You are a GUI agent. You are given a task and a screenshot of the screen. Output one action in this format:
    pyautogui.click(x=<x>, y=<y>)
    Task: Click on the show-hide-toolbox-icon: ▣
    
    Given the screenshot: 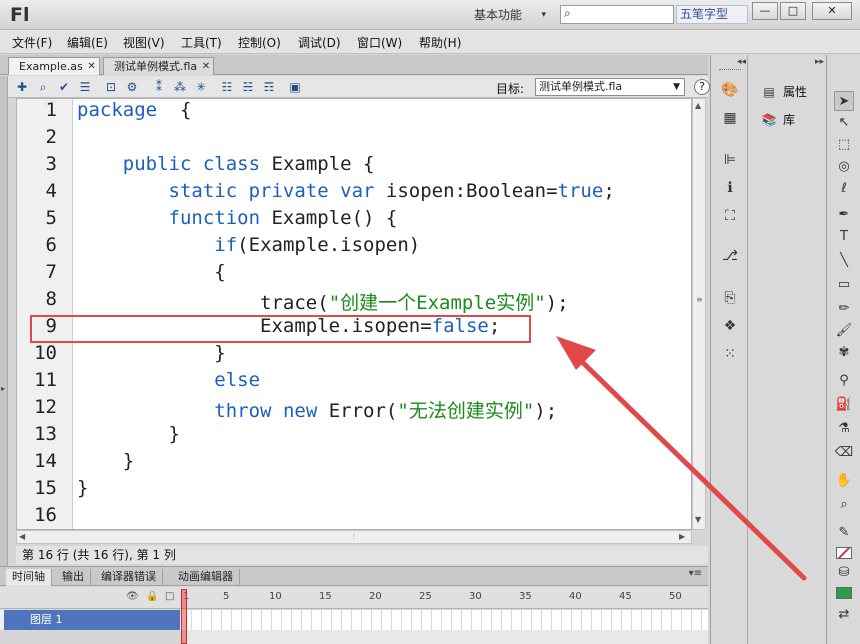 What is the action you would take?
    pyautogui.click(x=295, y=87)
    